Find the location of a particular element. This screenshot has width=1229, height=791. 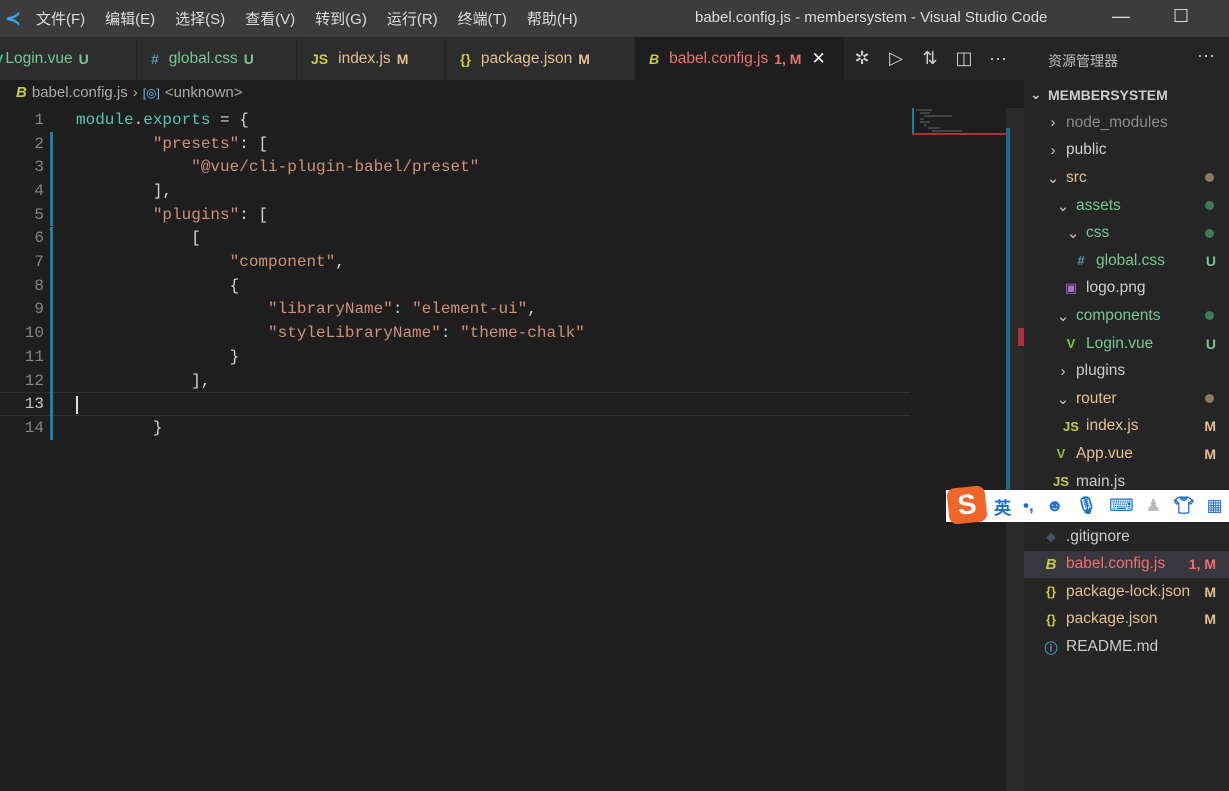

menu-item: 选择(S) is located at coordinates (200, 18).